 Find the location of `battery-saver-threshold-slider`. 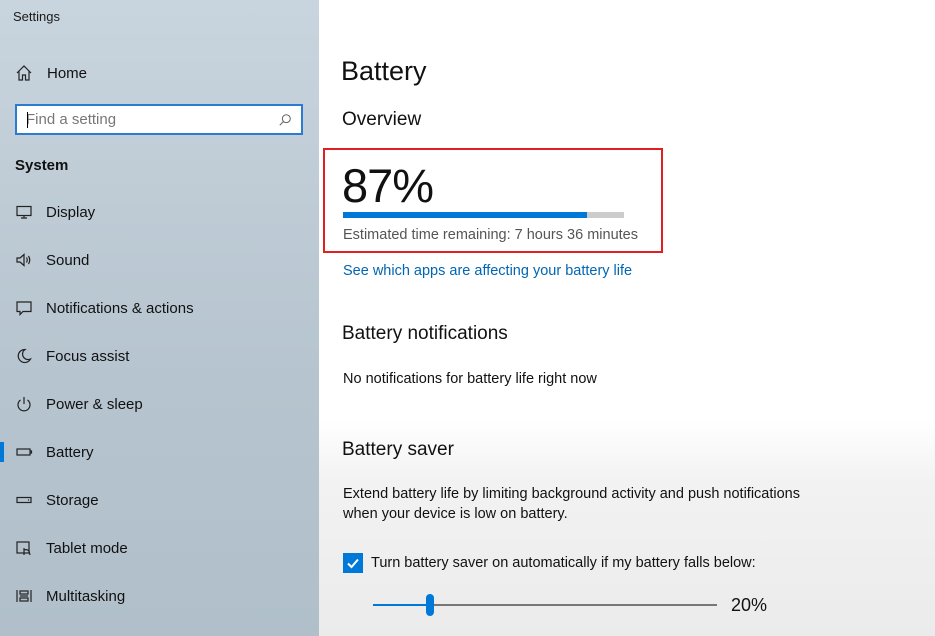

battery-saver-threshold-slider is located at coordinates (545, 605).